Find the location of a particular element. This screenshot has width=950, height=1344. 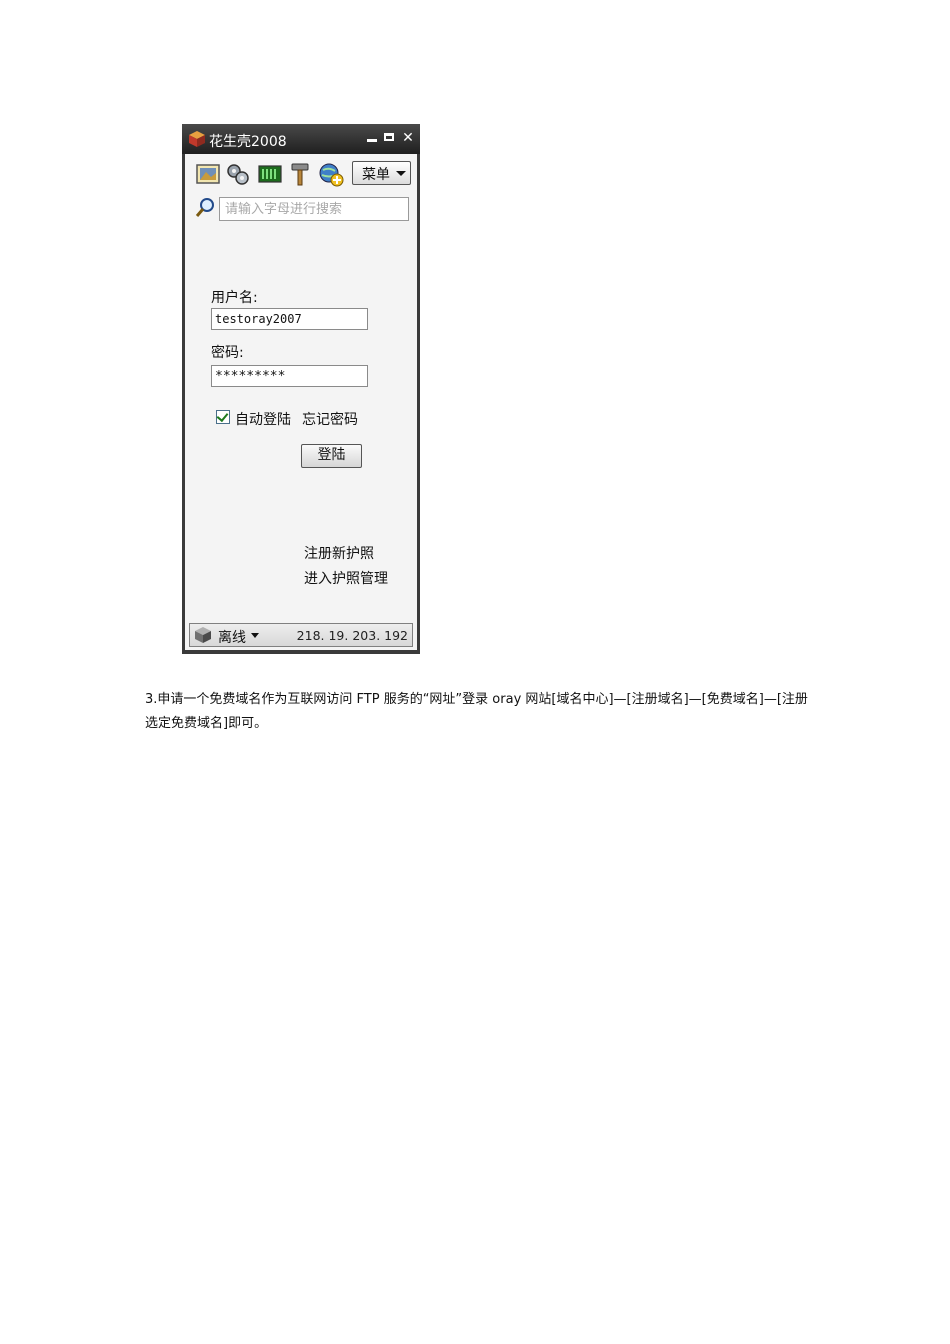

password-label: 密码: is located at coordinates (227, 353).